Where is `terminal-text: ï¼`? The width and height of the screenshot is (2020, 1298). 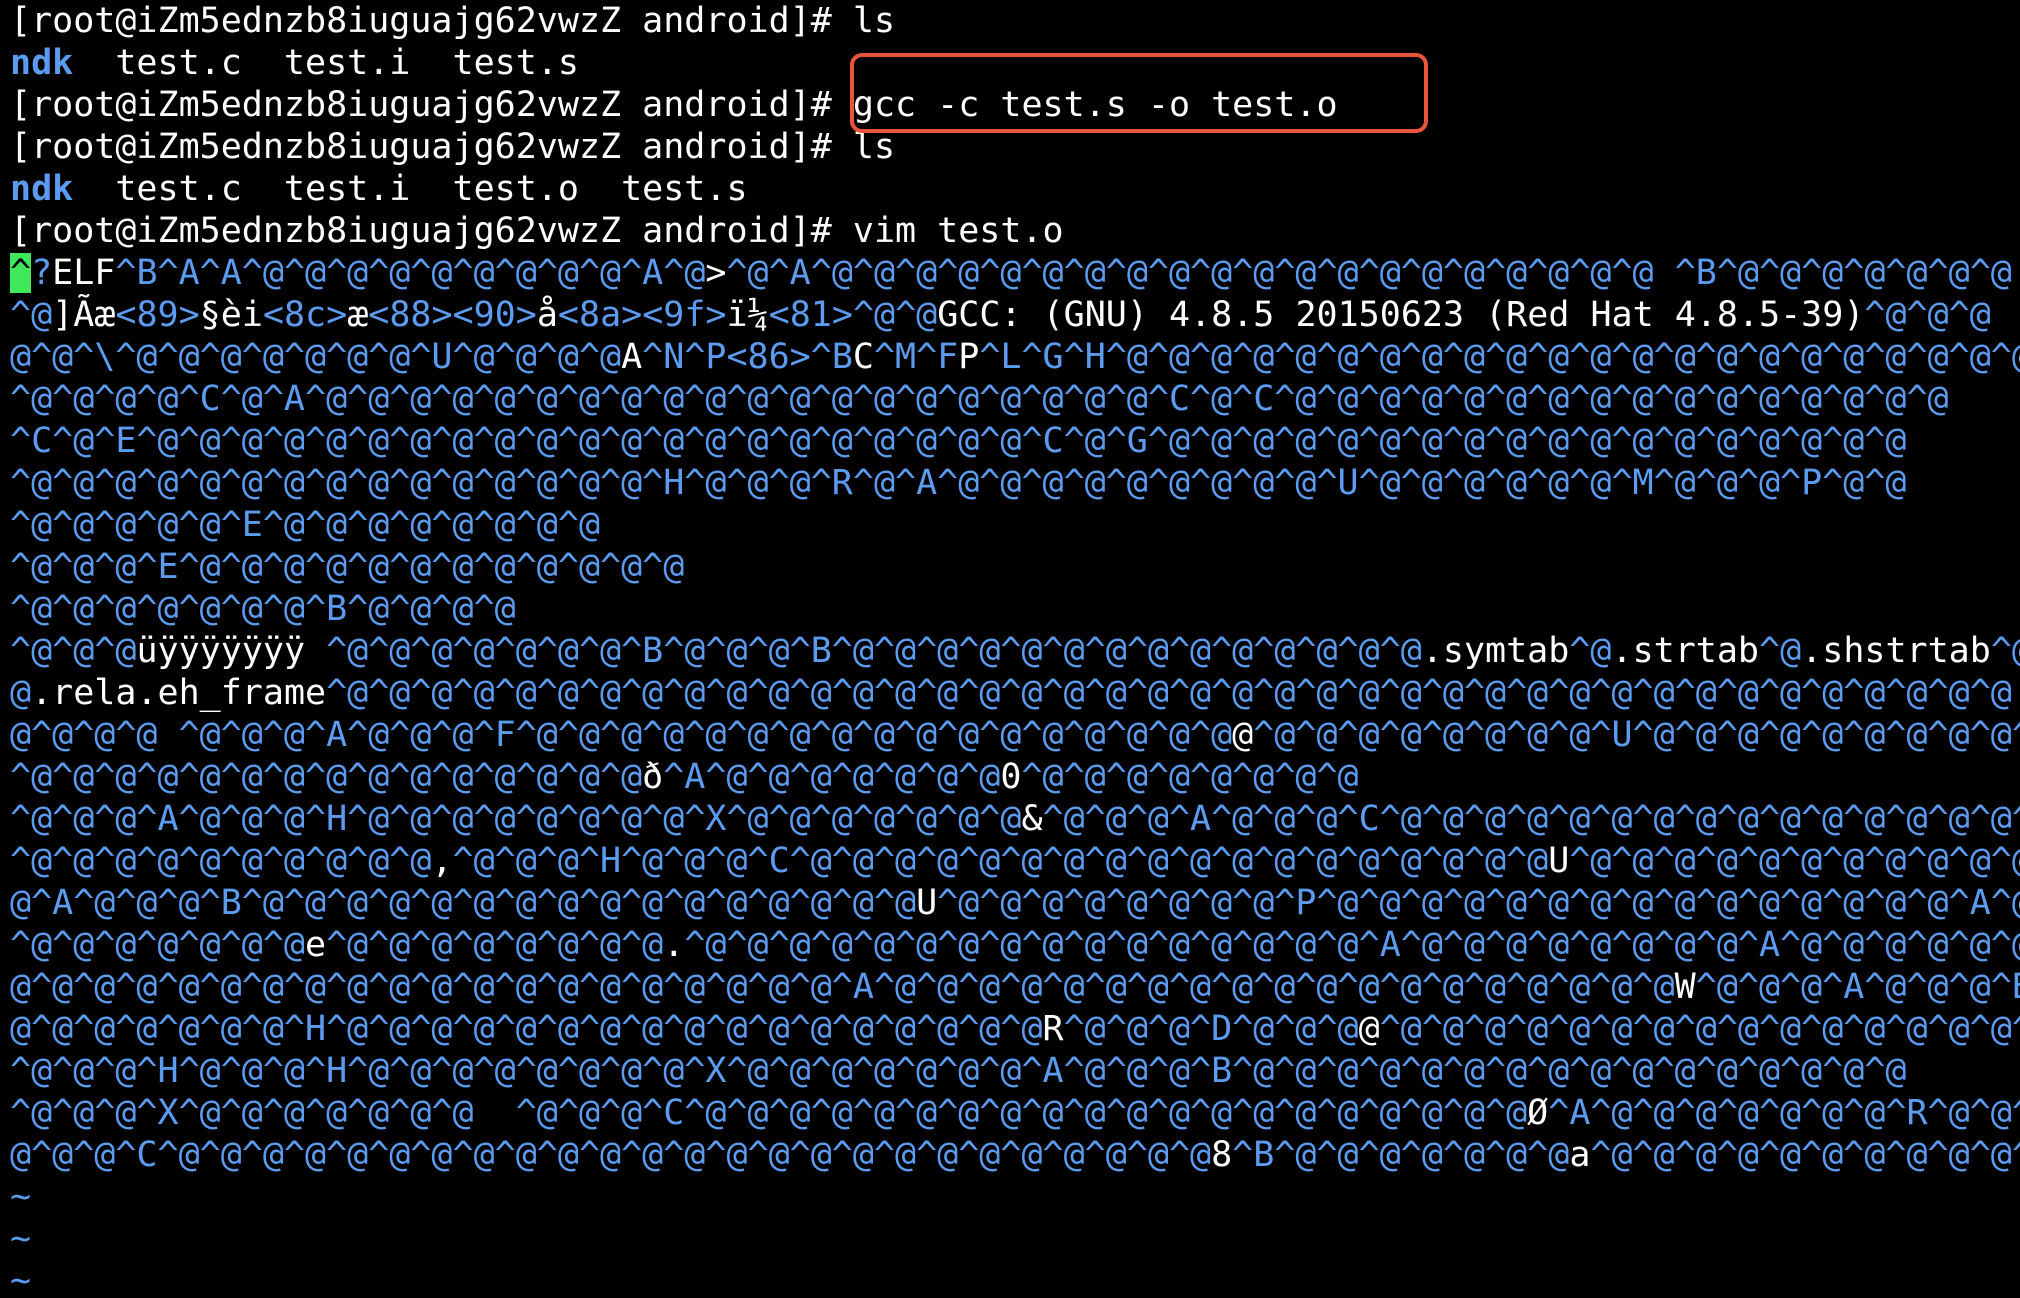
terminal-text: ï¼ is located at coordinates (747, 315).